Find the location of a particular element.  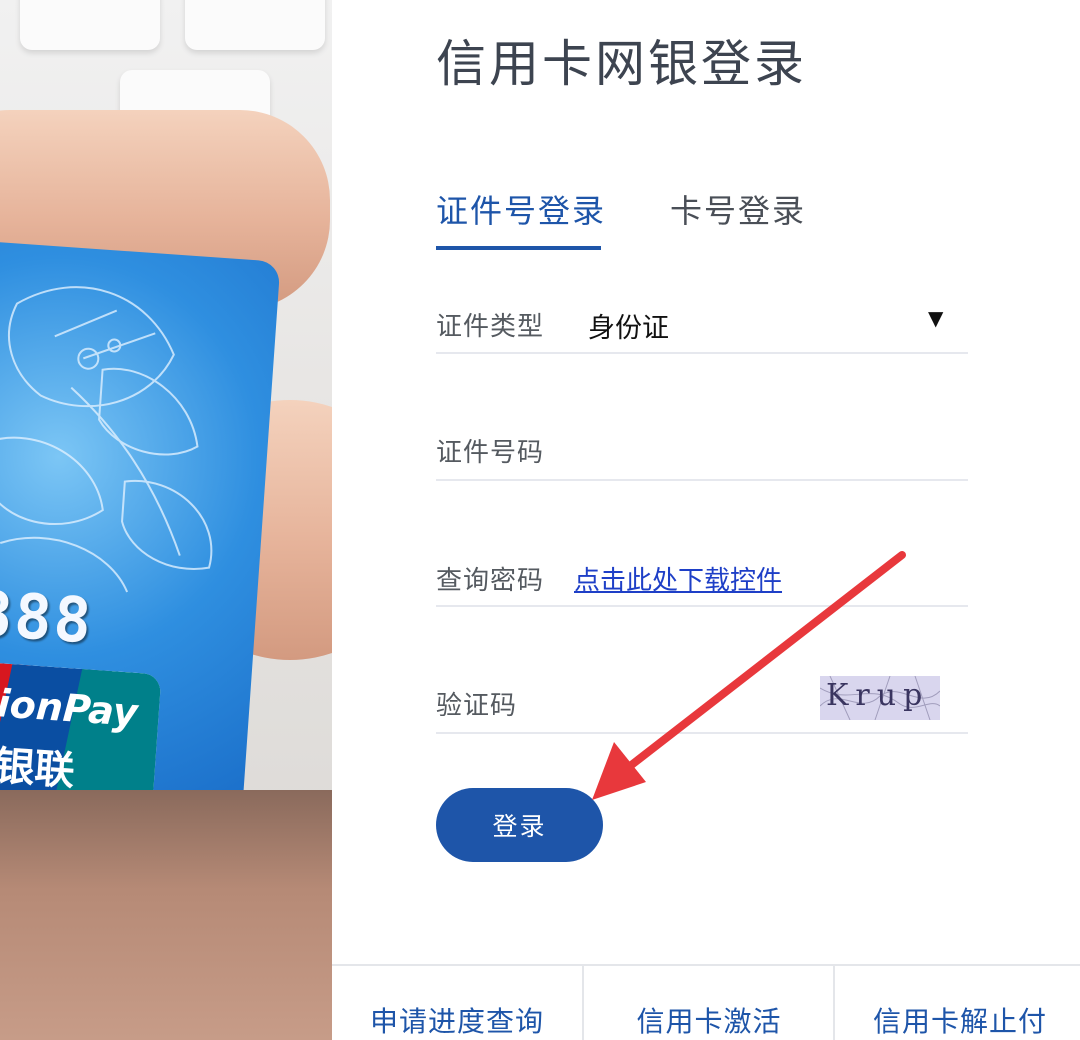

footer-link-card-unblock: 信用卡解止付 is located at coordinates (957, 1020).